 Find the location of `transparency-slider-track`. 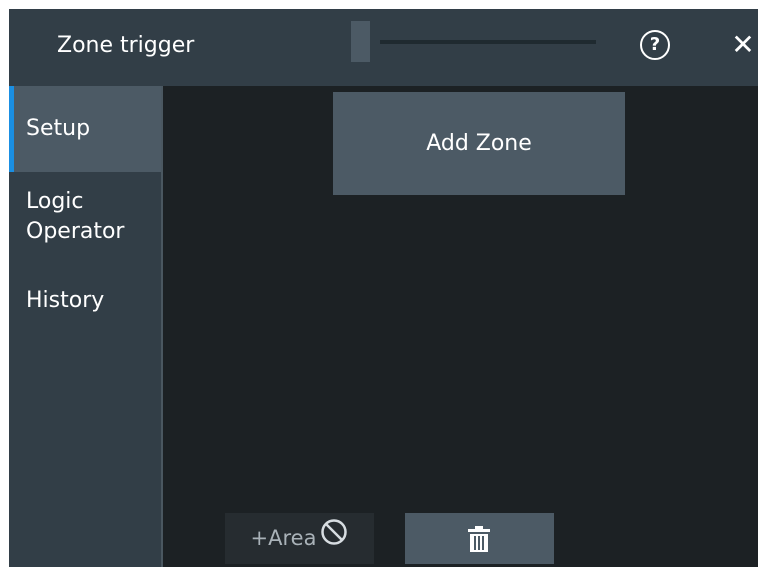

transparency-slider-track is located at coordinates (488, 42).